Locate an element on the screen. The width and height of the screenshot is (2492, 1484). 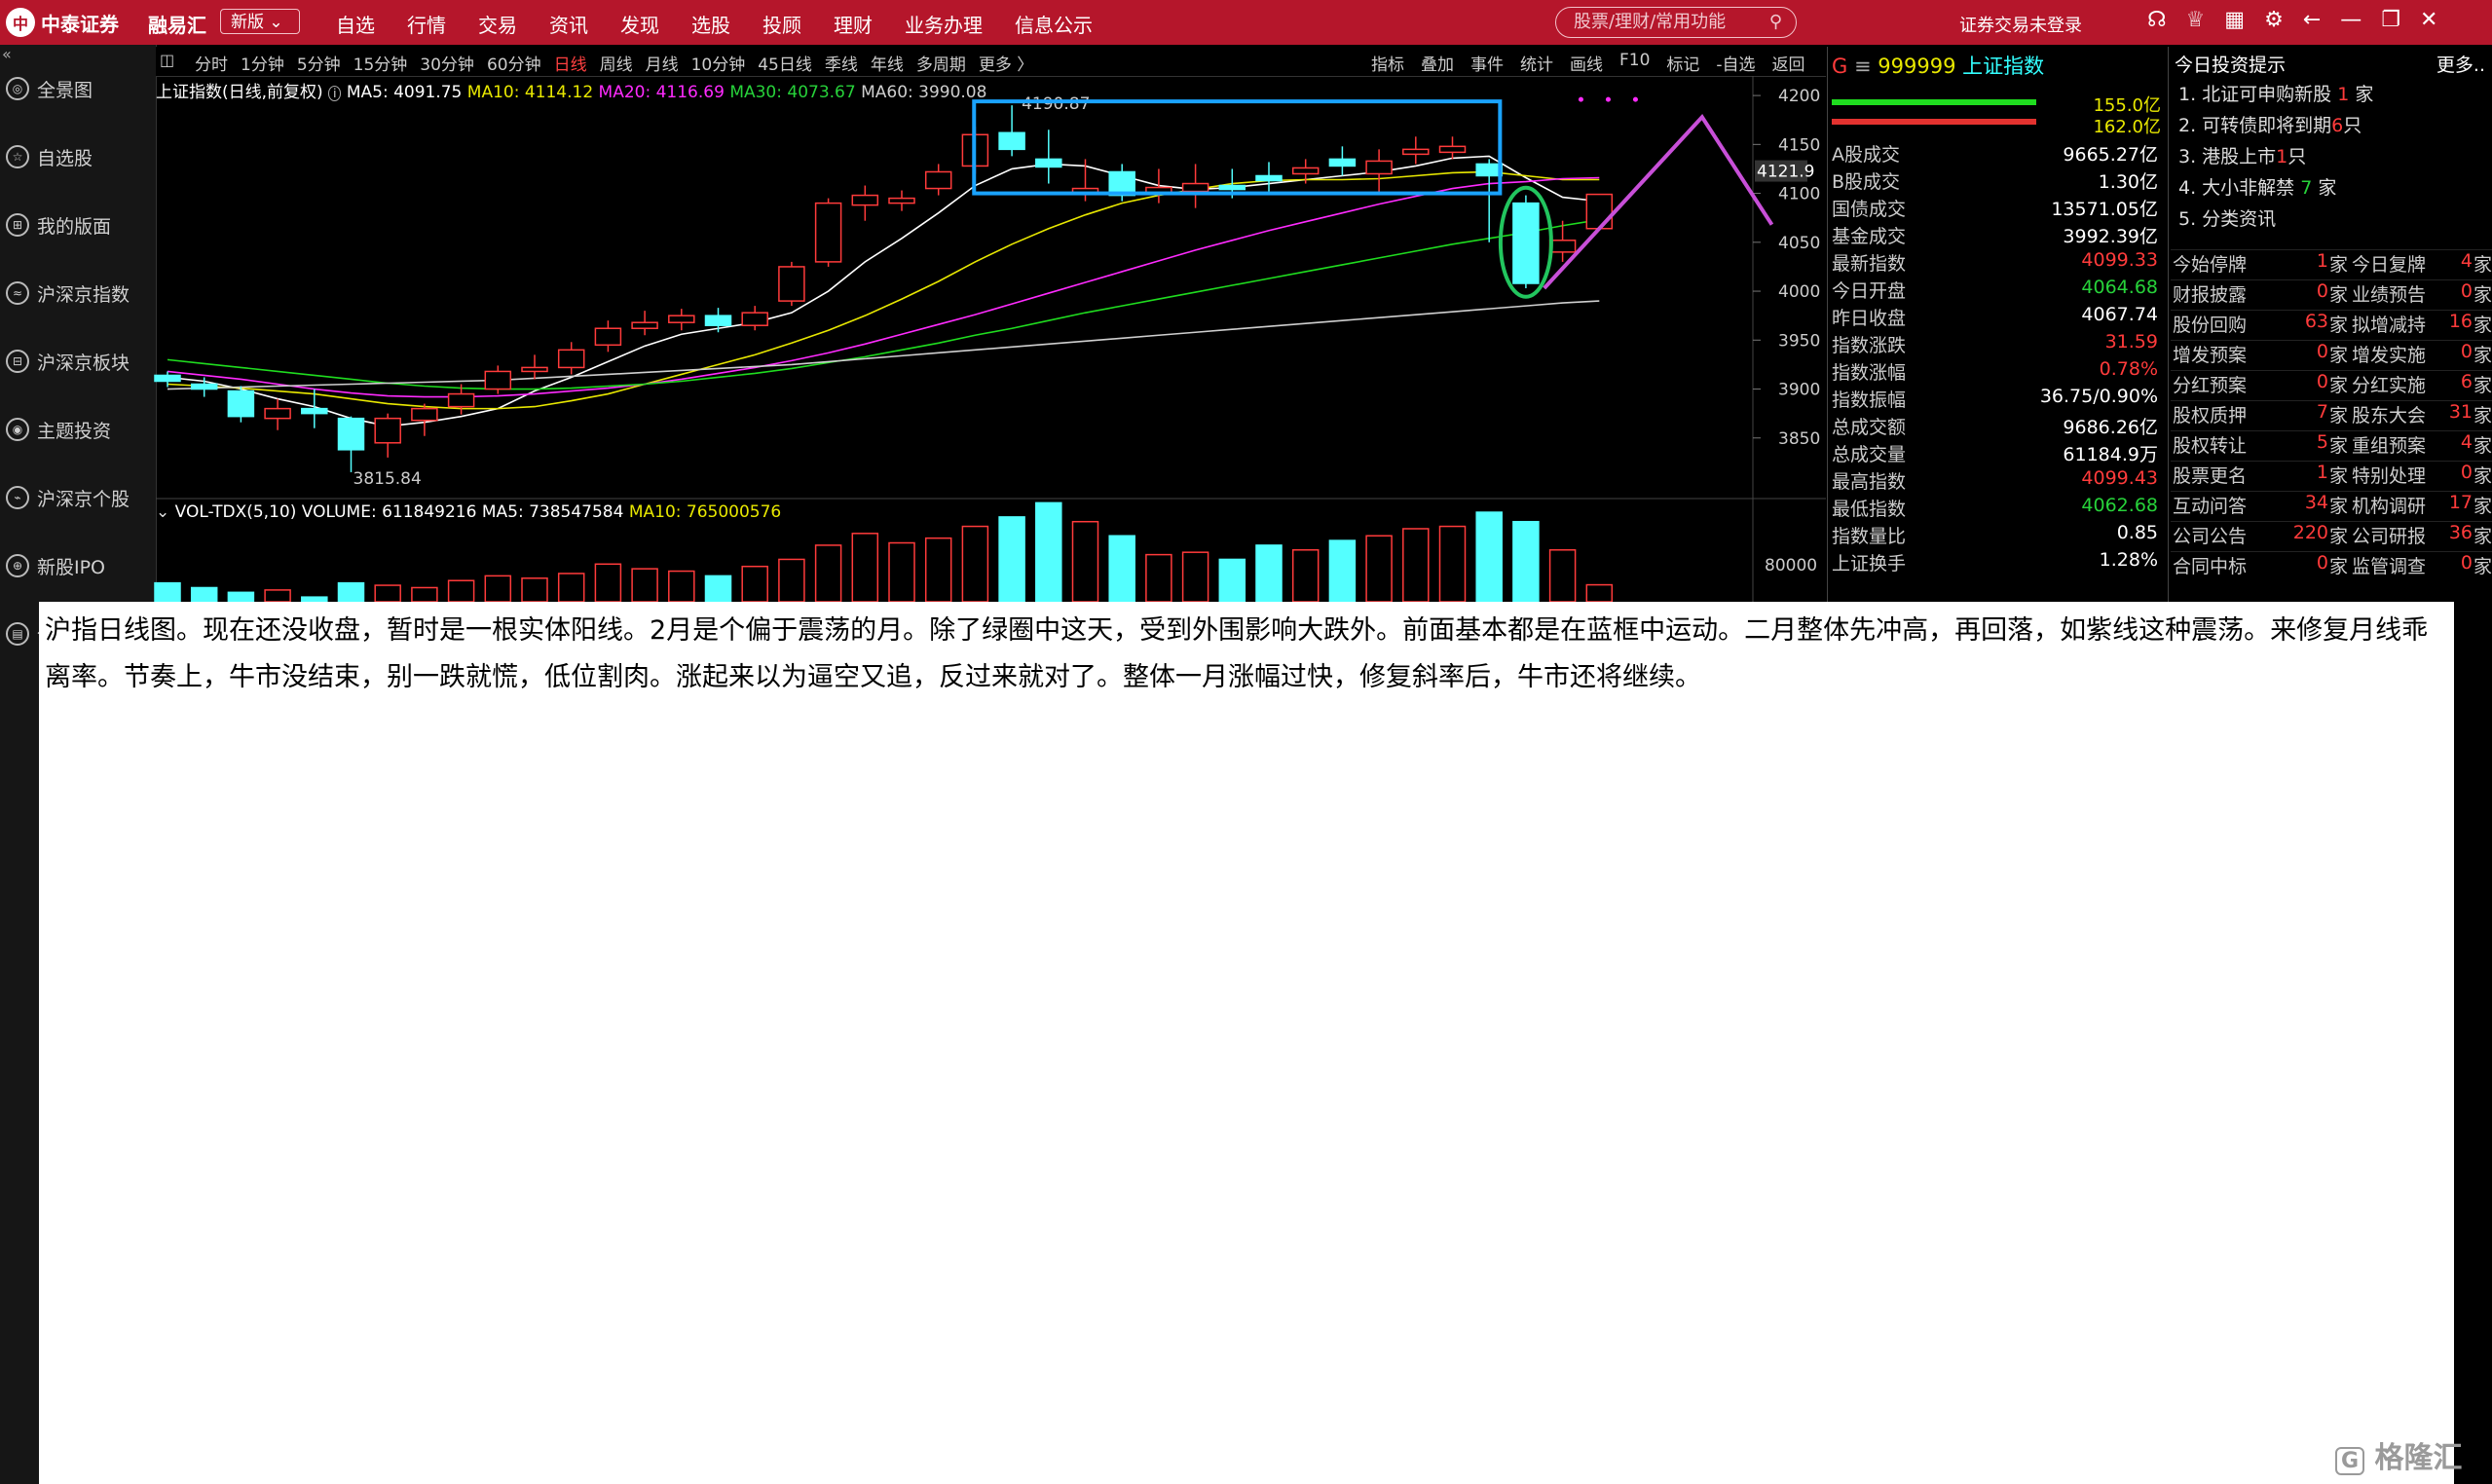
stat-label: 财报披露 is located at coordinates (2210, 293).